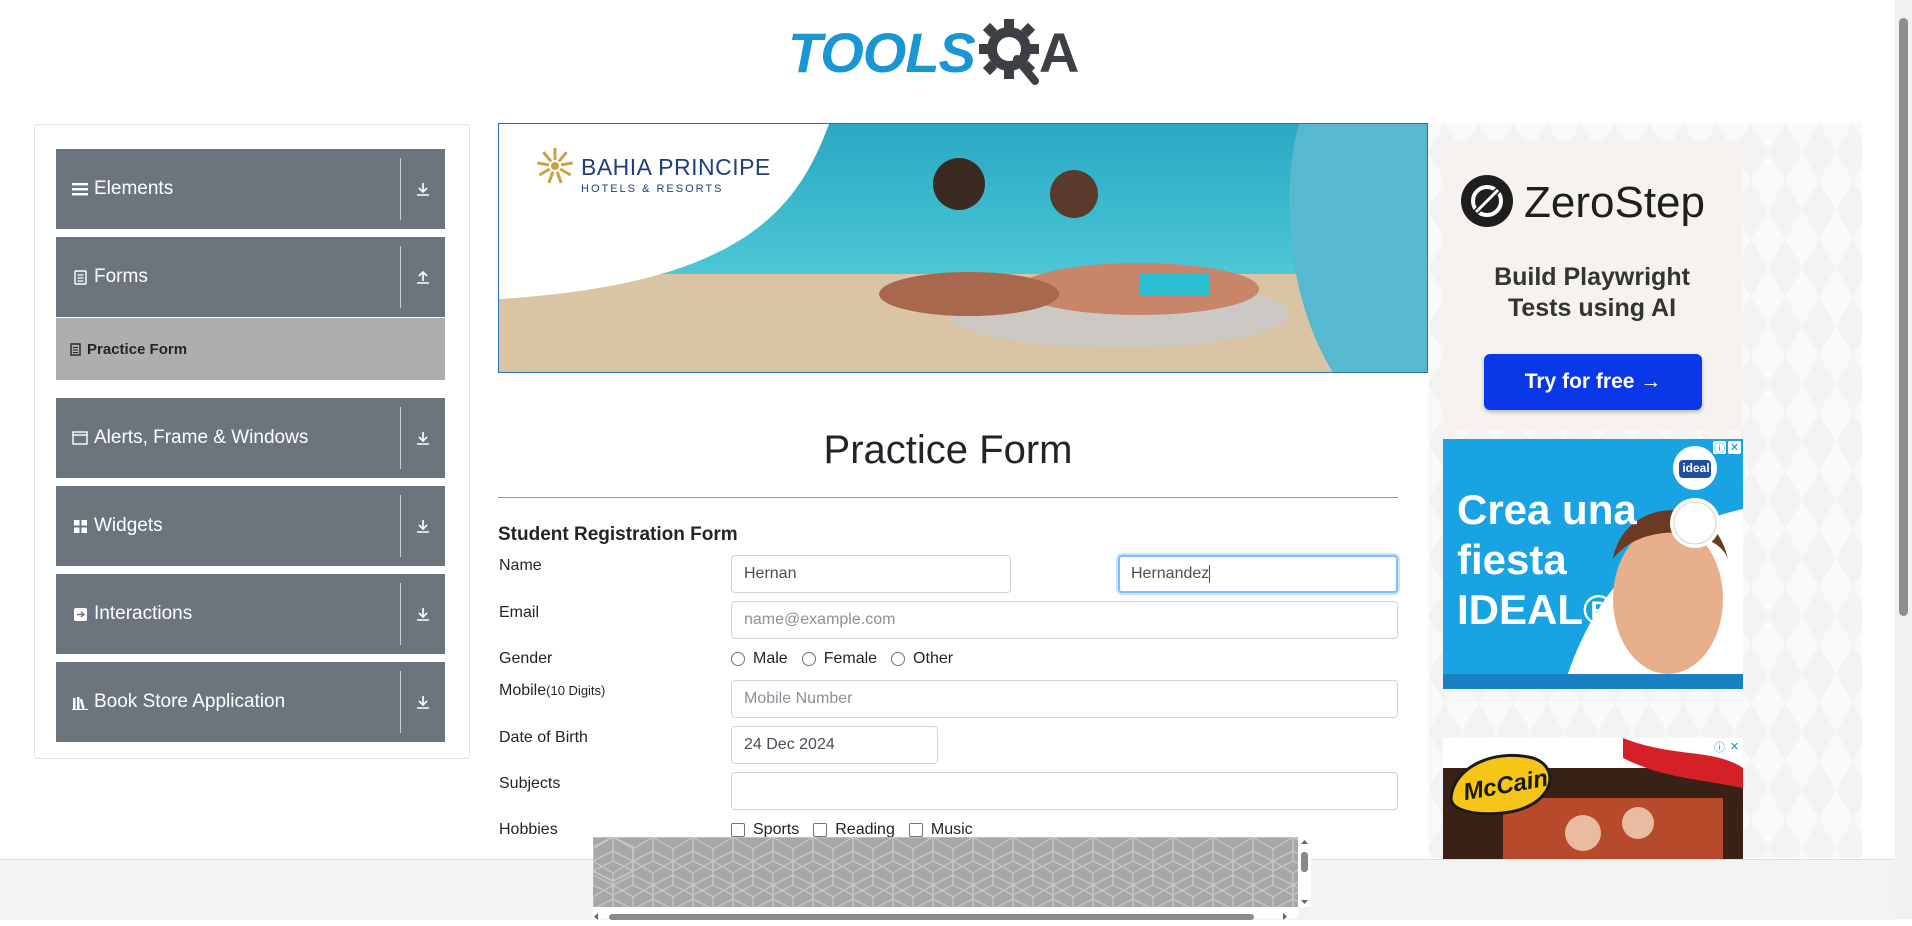  Describe the element at coordinates (80, 438) in the screenshot. I see `window-icon` at that location.